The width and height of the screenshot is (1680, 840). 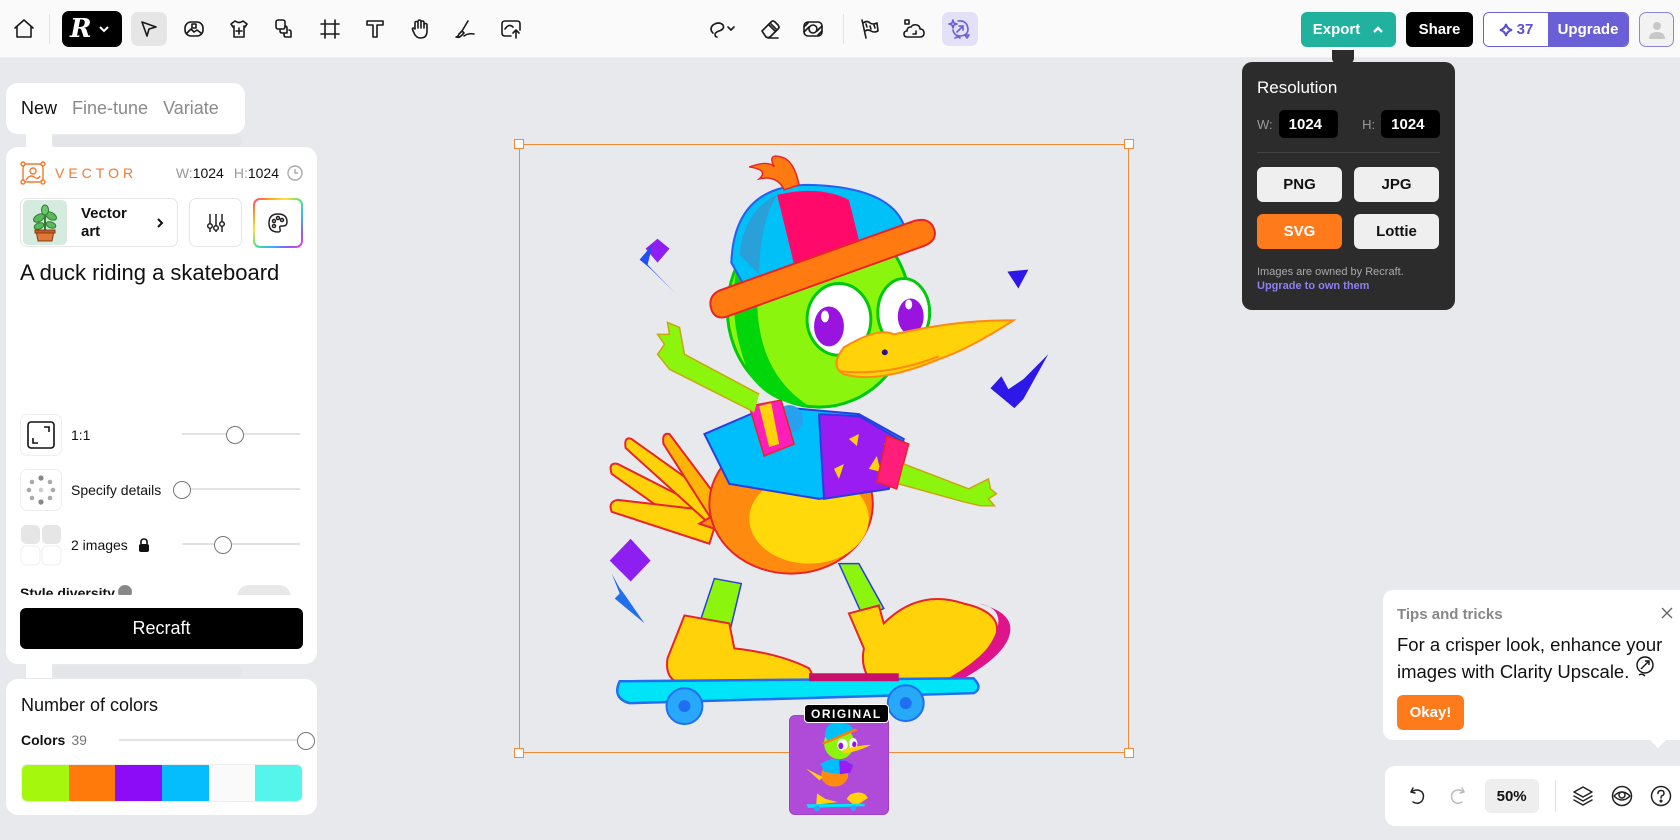 I want to click on image-count-slider, so click(x=241, y=545).